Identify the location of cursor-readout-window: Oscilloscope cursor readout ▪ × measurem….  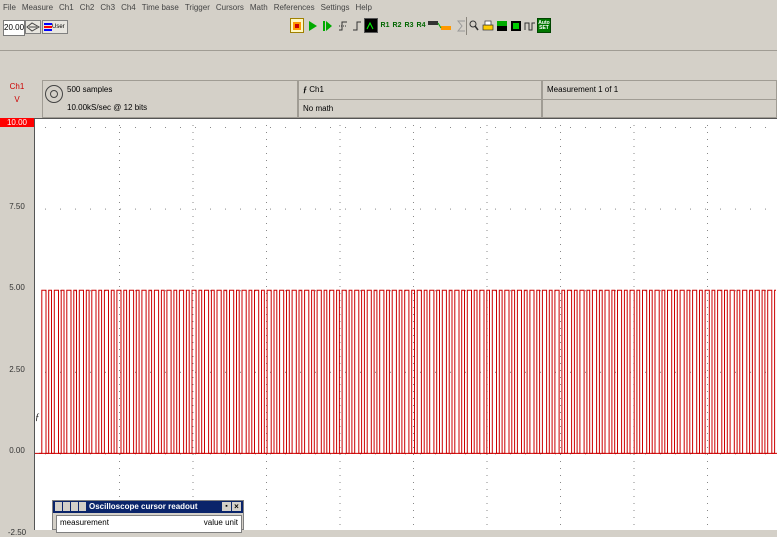
(148, 516).